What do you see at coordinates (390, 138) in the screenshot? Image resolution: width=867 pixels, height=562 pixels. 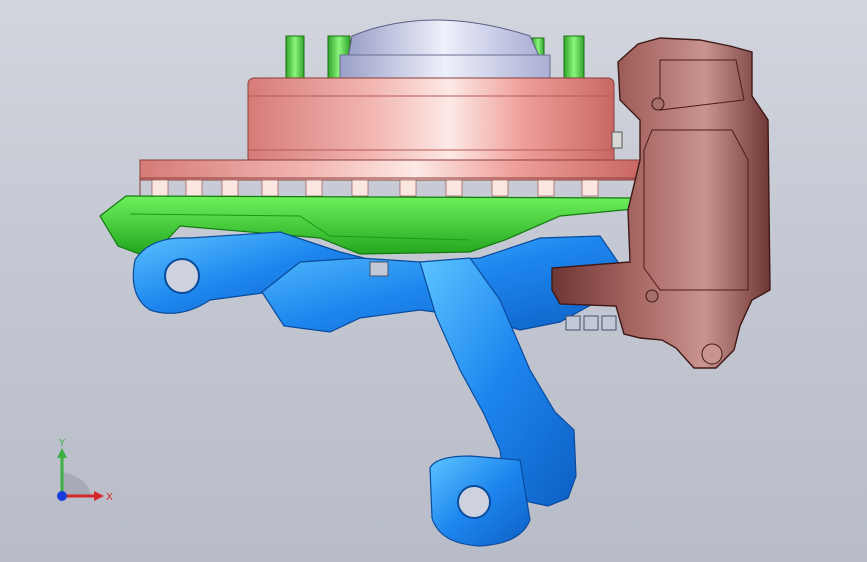 I see `brake-disc` at bounding box center [390, 138].